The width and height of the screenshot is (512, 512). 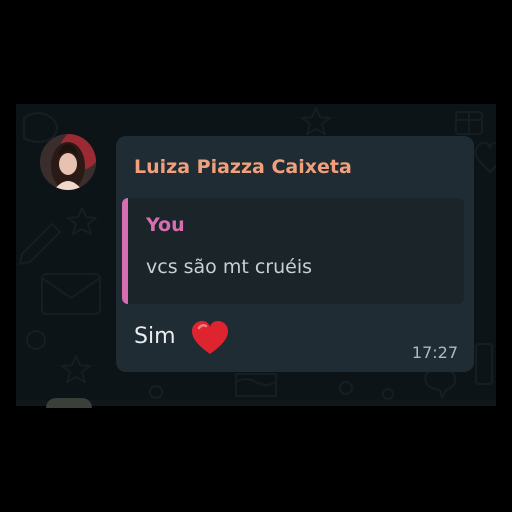 I want to click on message-text: Sim, so click(x=155, y=336).